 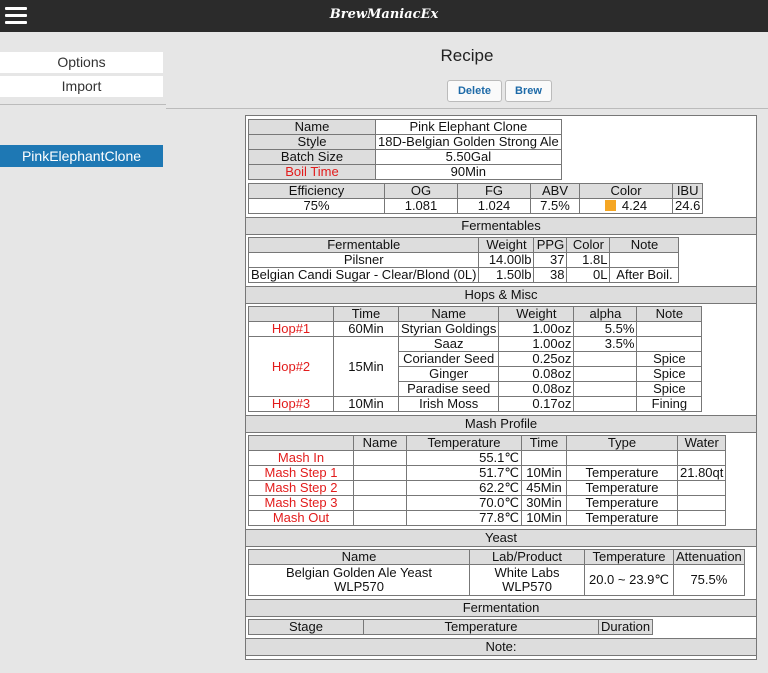 I want to click on fg-value: 1.024, so click(x=494, y=206).